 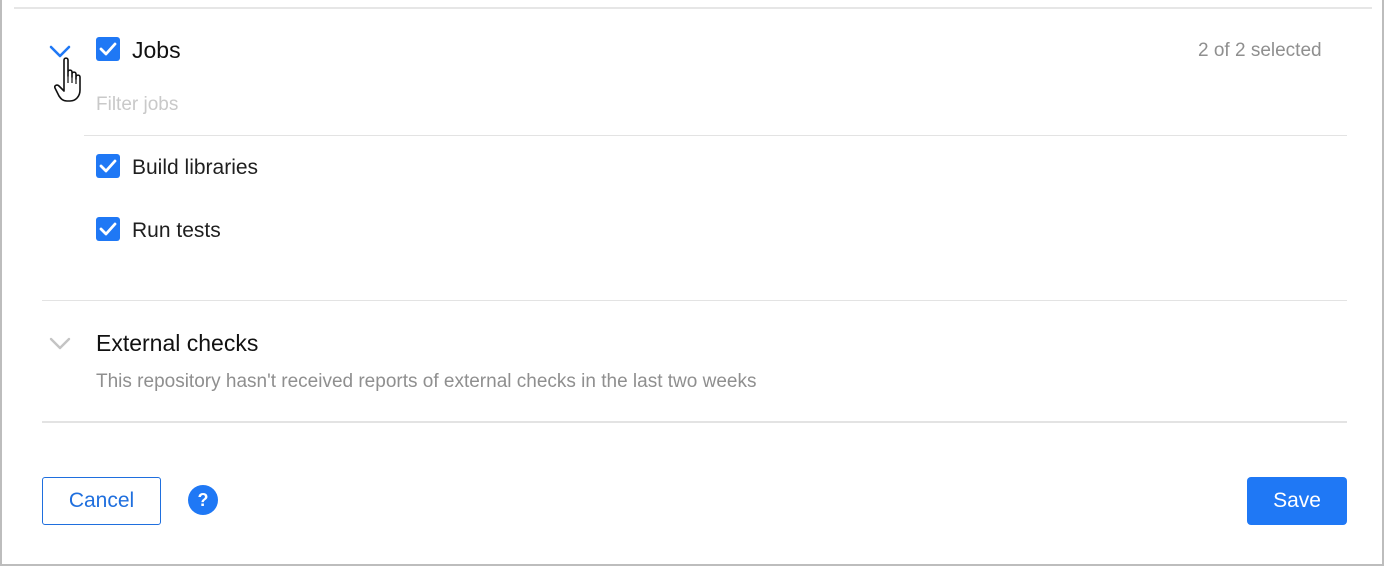 I want to click on section-divider, so click(x=694, y=300).